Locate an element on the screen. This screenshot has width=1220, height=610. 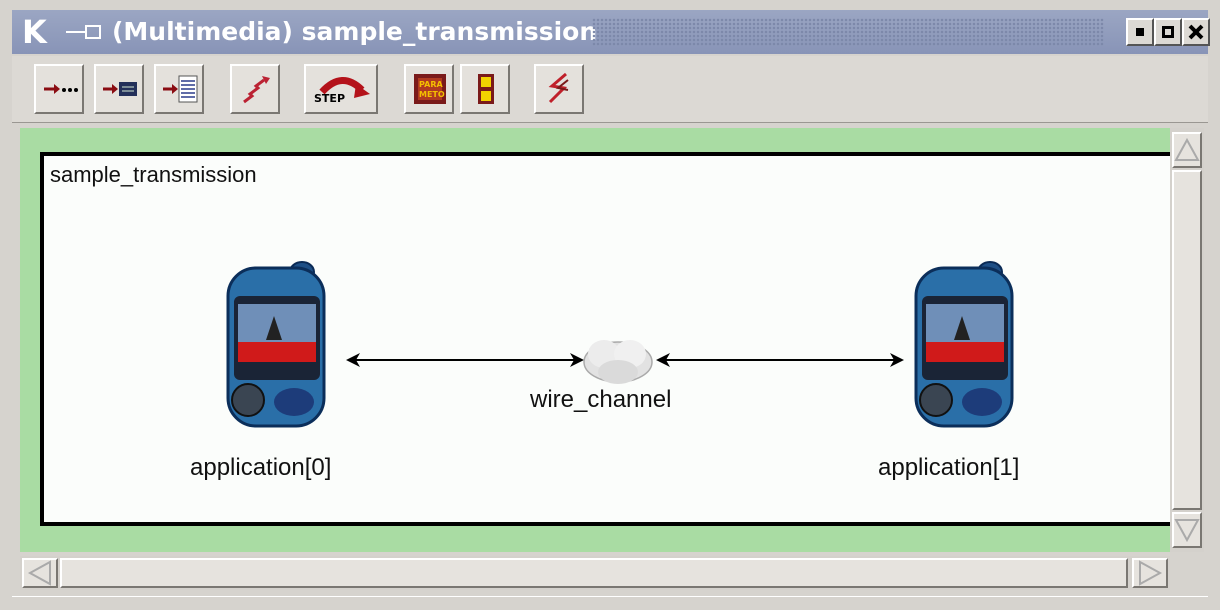
svg-text: STEP is located at coordinates (329, 98).